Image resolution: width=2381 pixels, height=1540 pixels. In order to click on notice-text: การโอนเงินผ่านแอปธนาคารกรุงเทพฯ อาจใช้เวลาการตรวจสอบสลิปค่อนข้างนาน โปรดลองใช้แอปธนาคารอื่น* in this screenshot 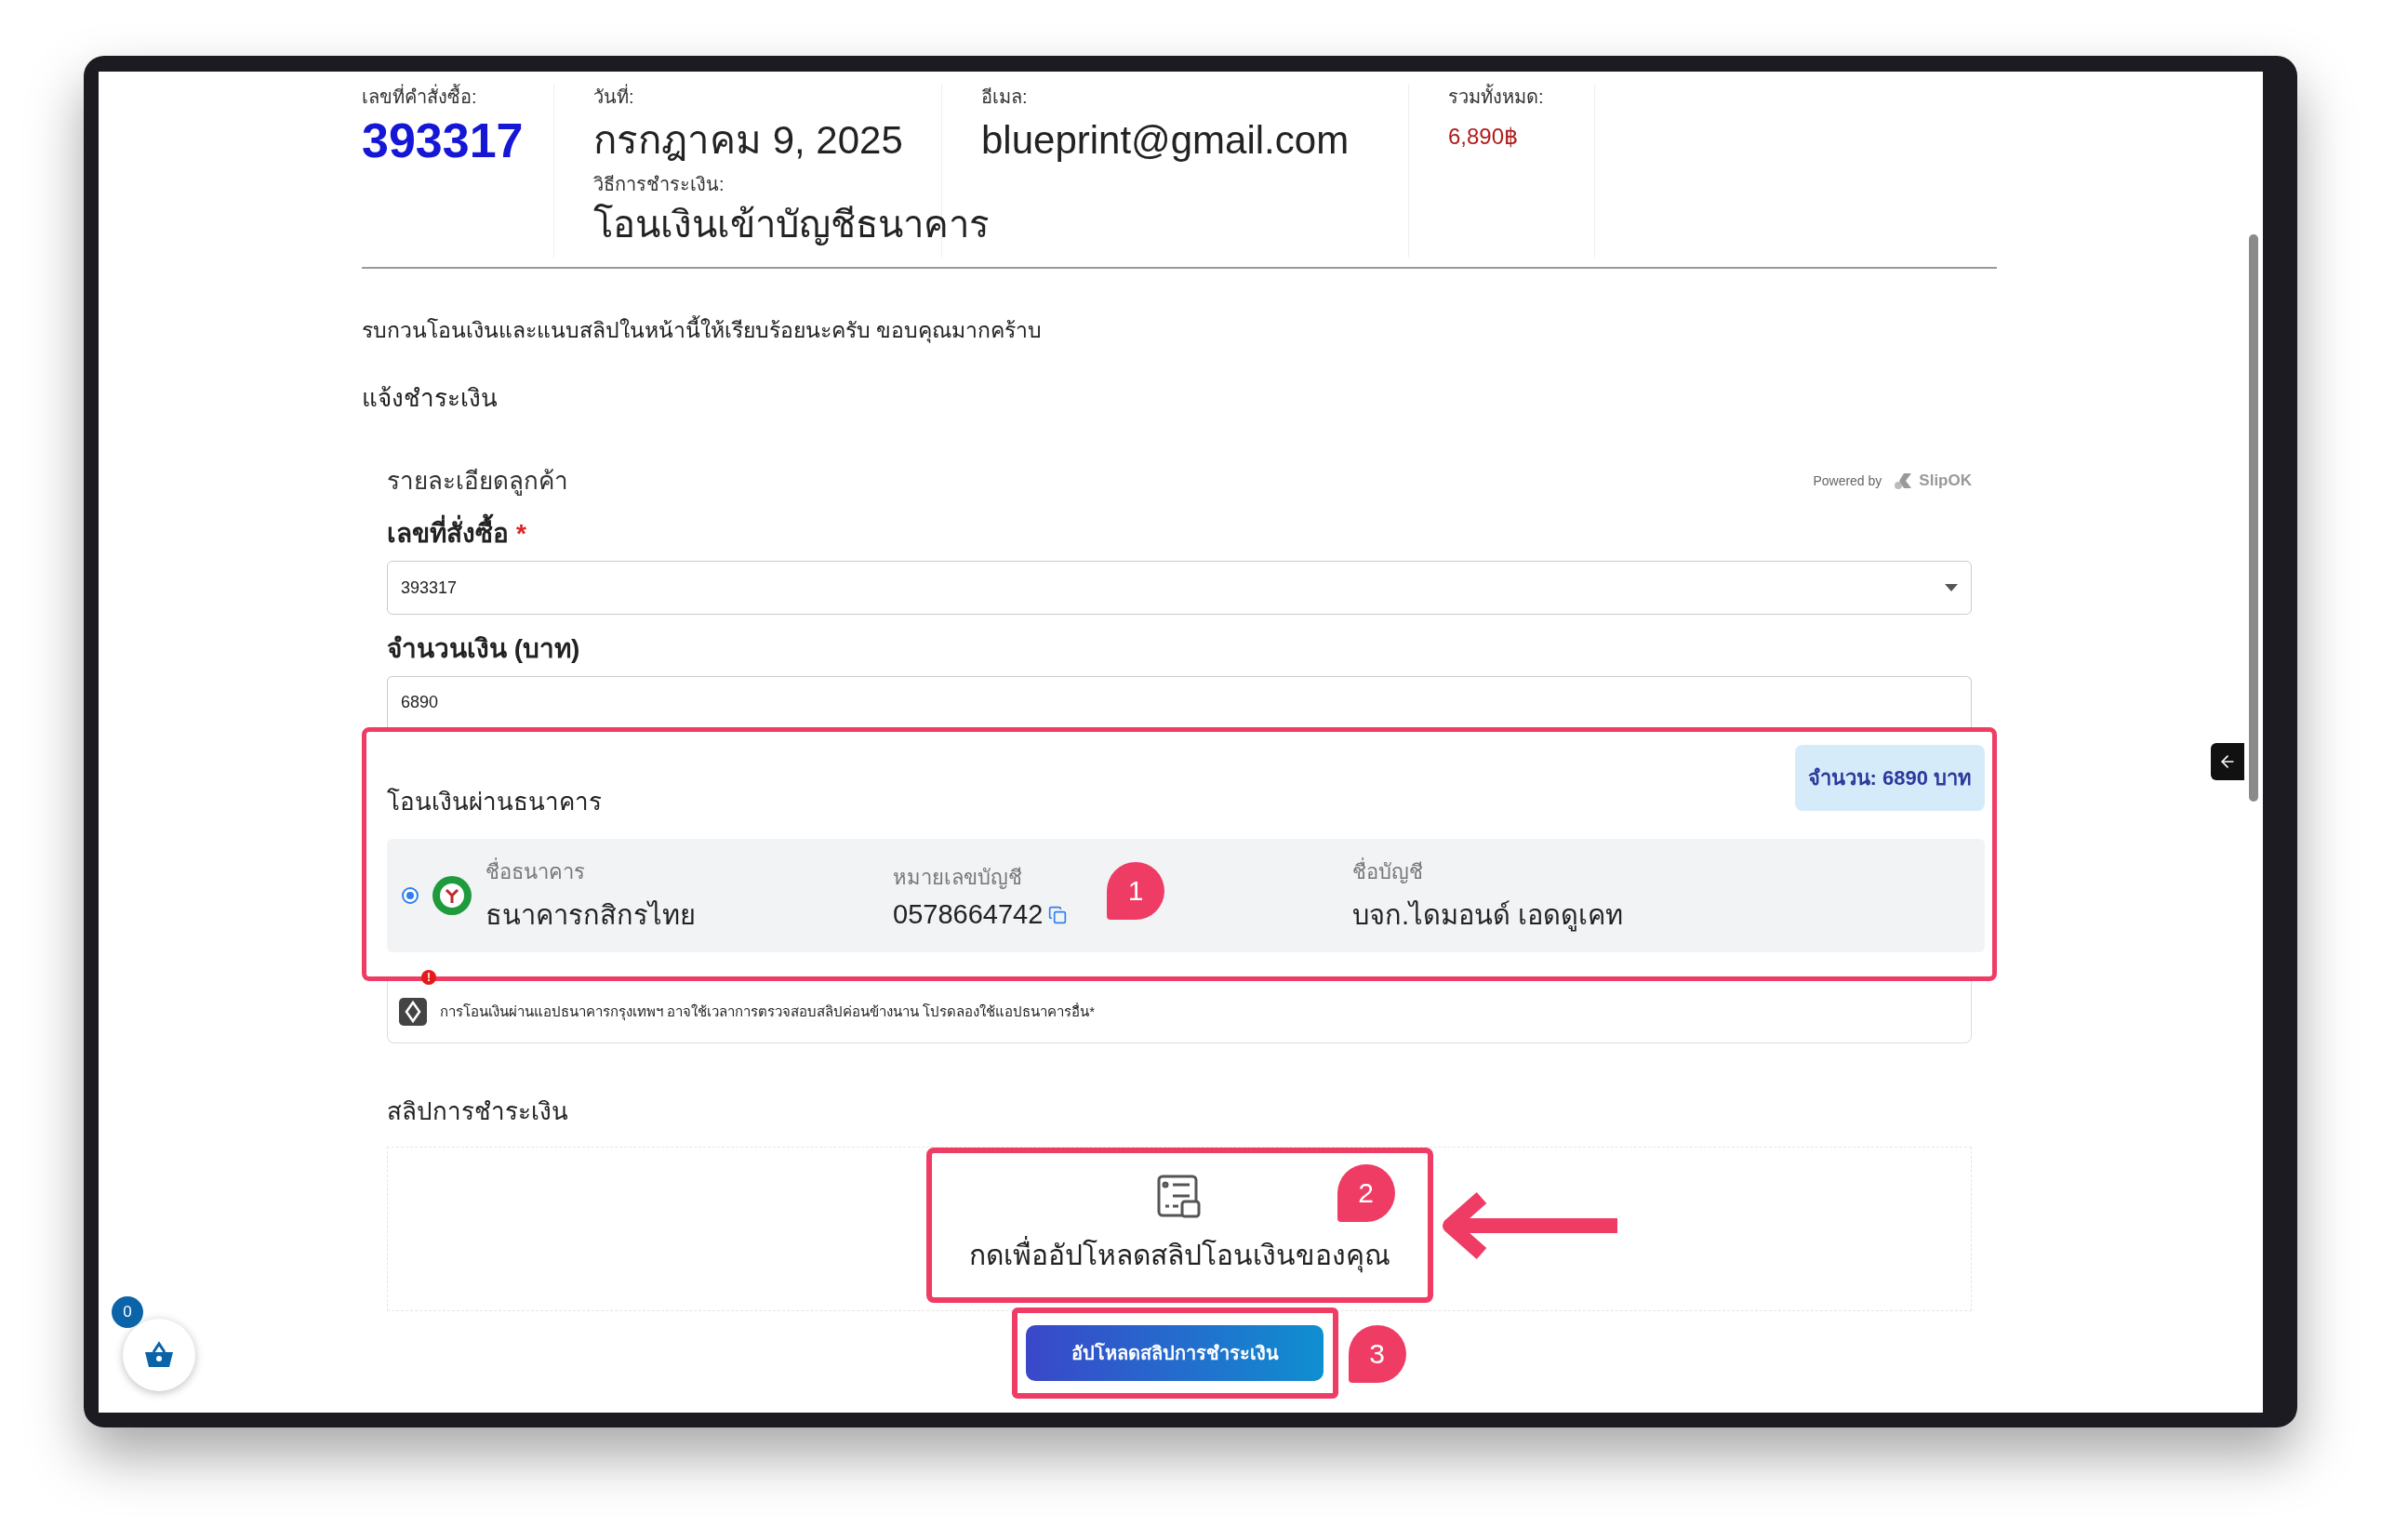, I will do `click(768, 1012)`.